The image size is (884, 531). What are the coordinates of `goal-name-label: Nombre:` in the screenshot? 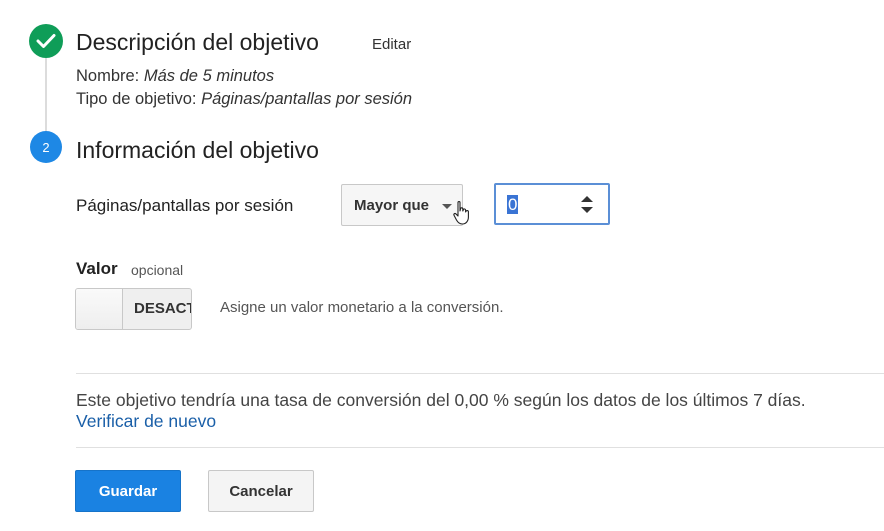 It's located at (108, 76).